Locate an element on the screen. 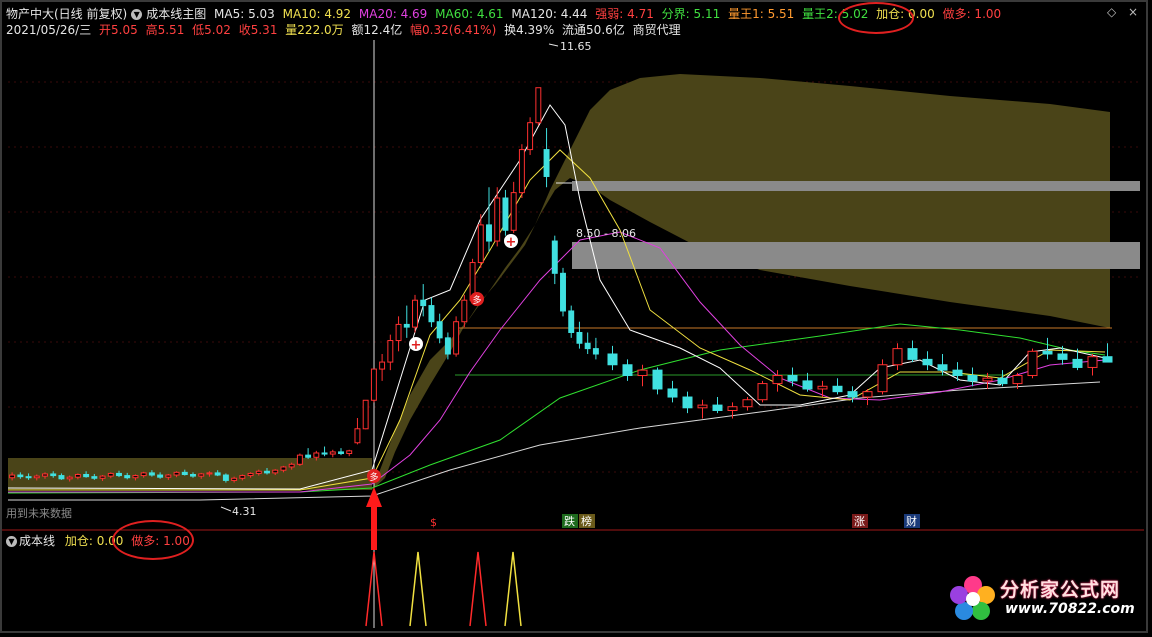  plus-marker-1-label: + is located at coordinates (416, 345).